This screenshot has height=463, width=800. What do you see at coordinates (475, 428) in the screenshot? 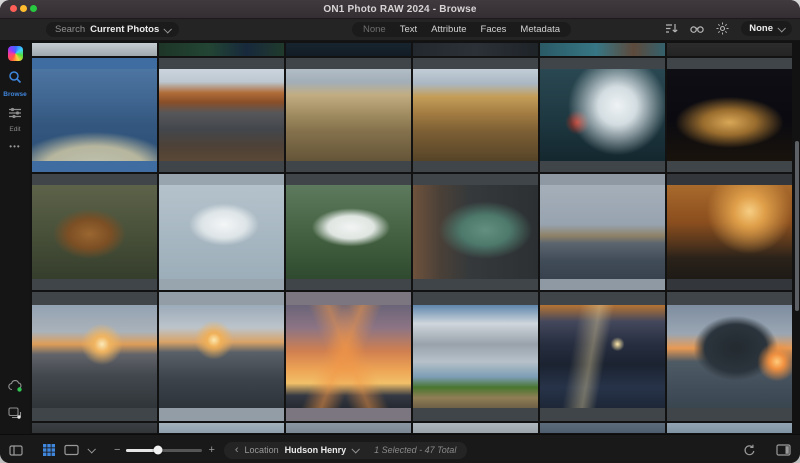
I see `photo-thumbnail-tan-sliver` at bounding box center [475, 428].